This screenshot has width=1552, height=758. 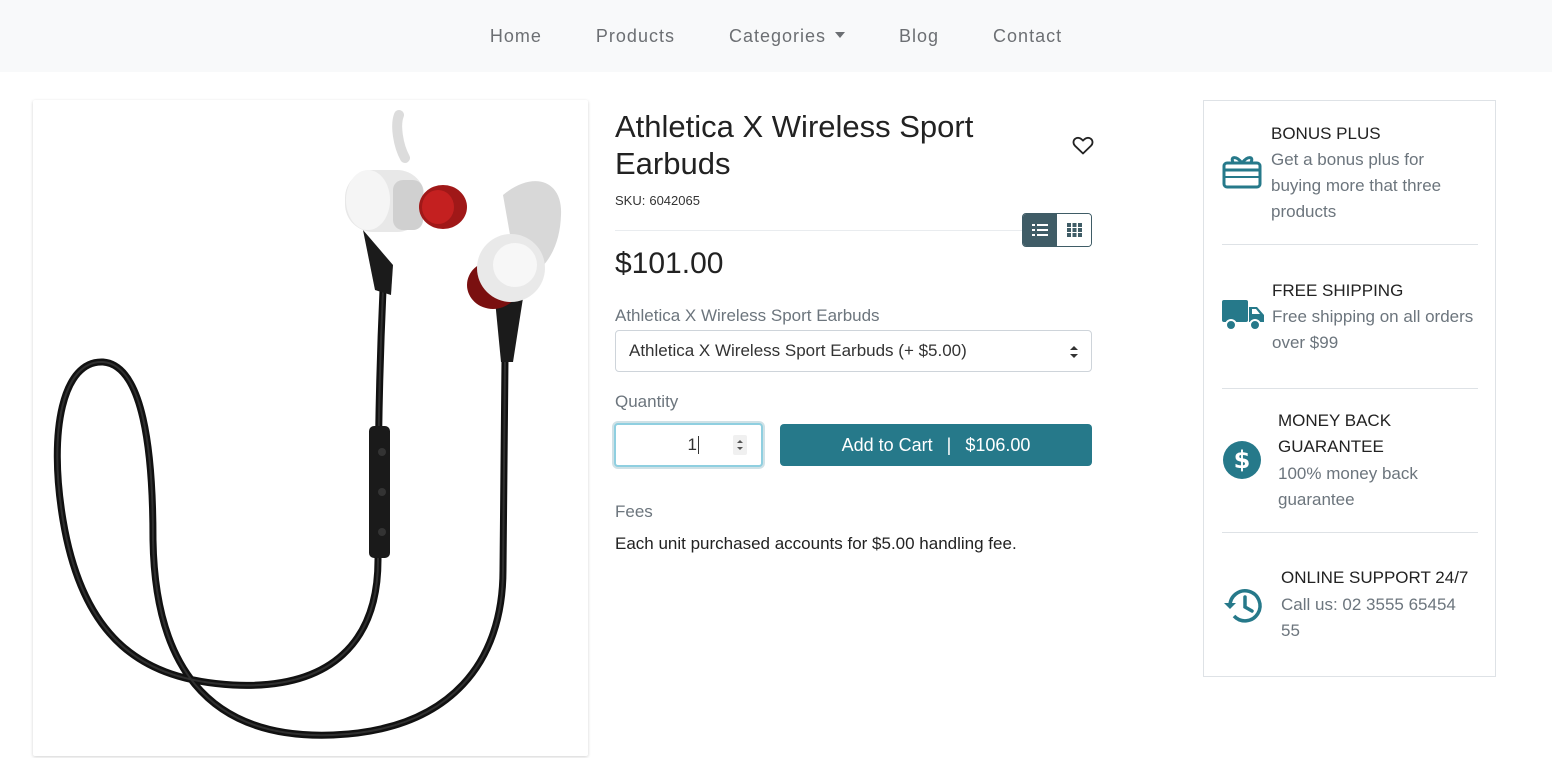 I want to click on feature-description: Call us: 02 3555 65454 55, so click(x=1368, y=617).